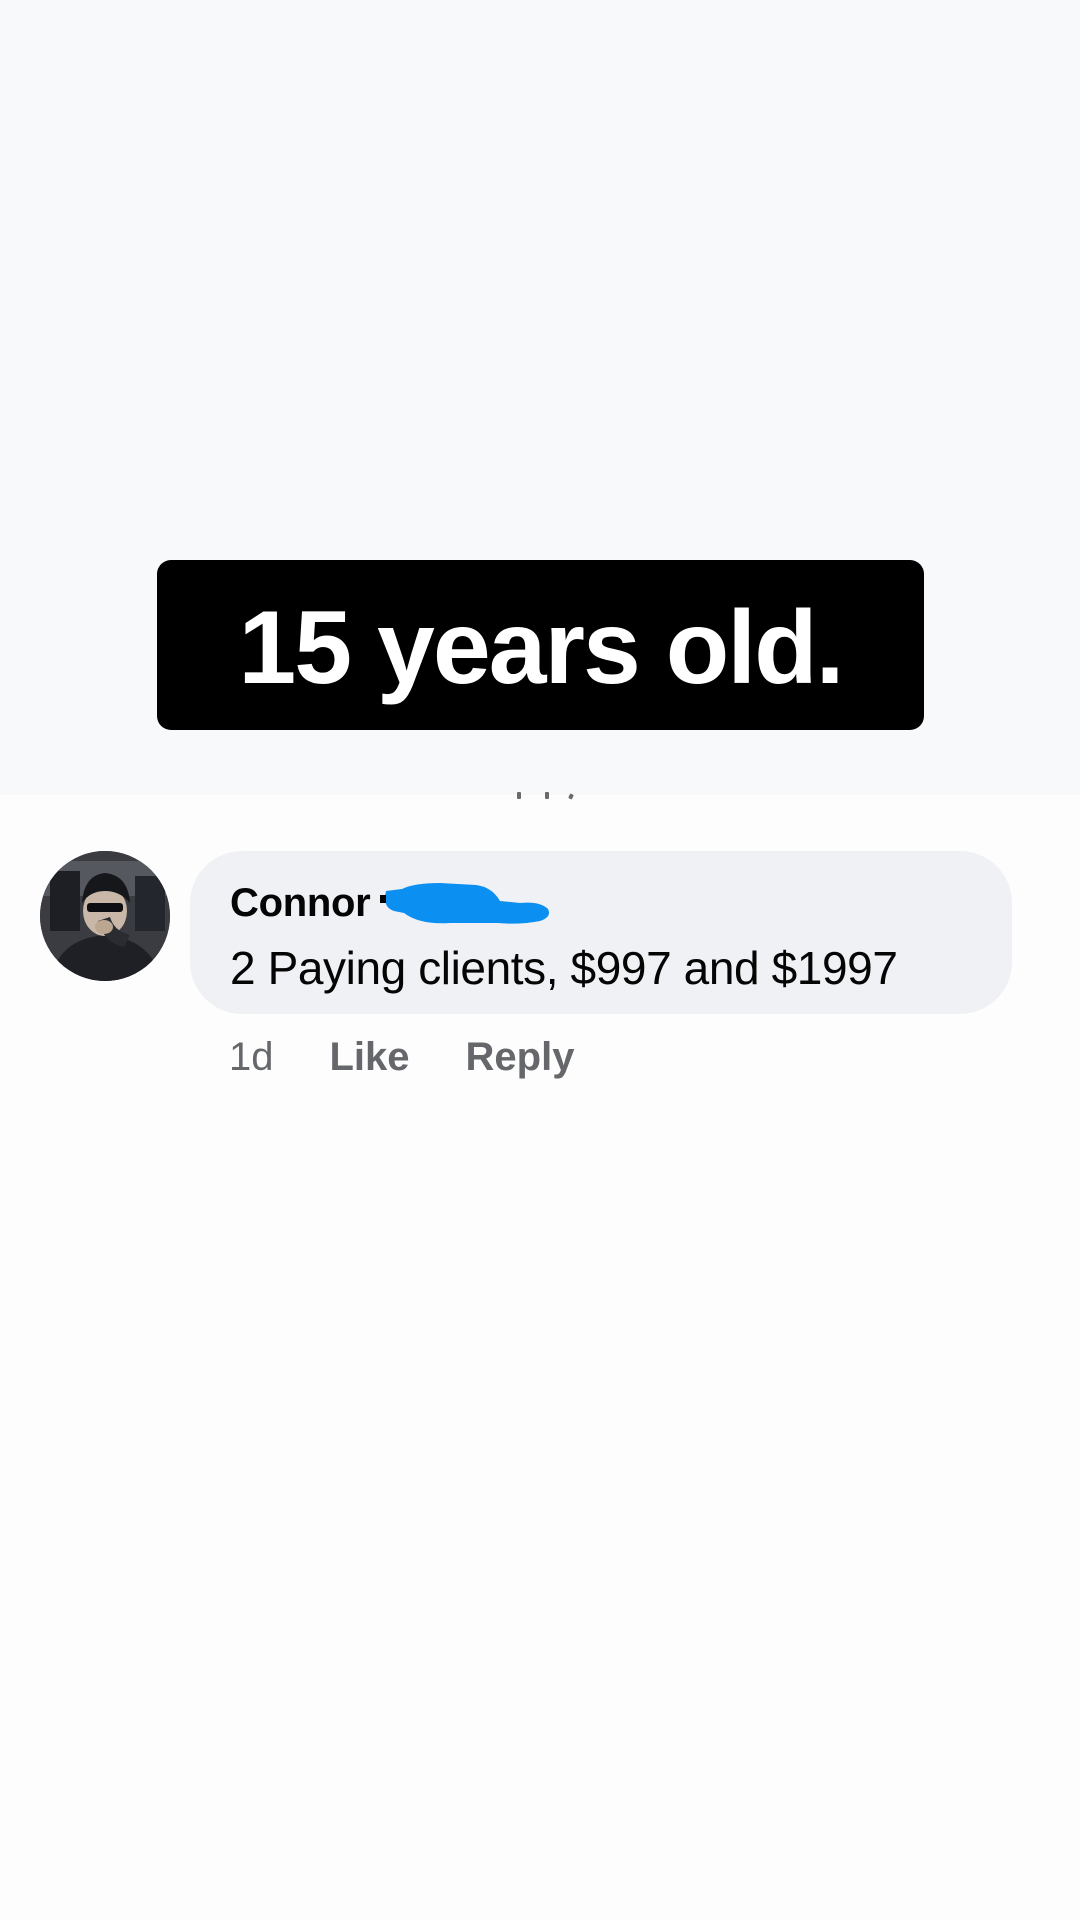  What do you see at coordinates (466, 903) in the screenshot?
I see `redaction-scribble` at bounding box center [466, 903].